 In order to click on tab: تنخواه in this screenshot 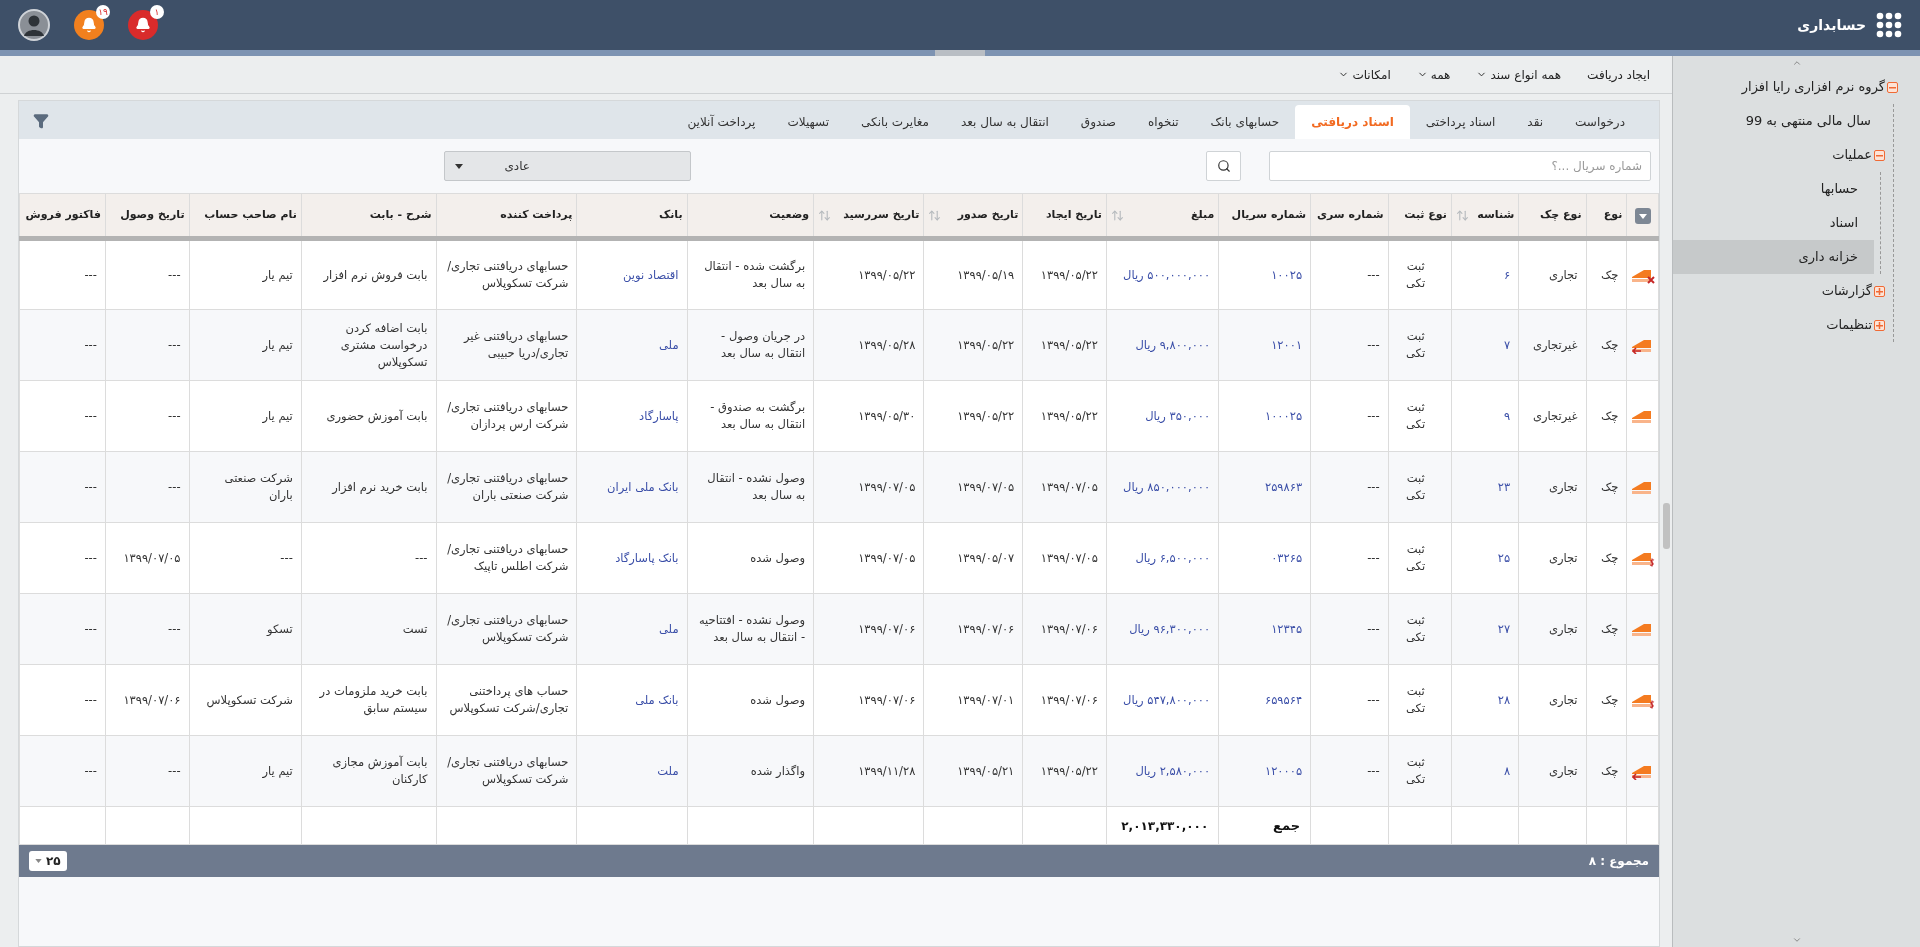, I will do `click(1163, 122)`.